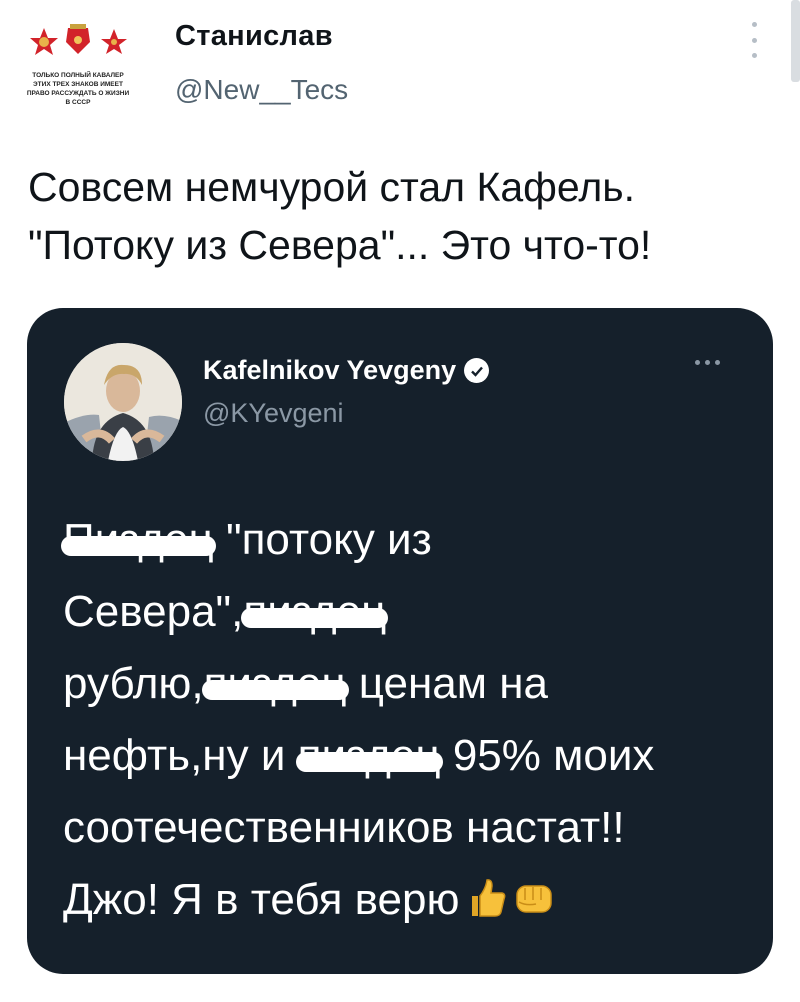 Image resolution: width=800 pixels, height=1002 pixels. I want to click on quoted-line: Пиздец "потоку из, so click(412, 540).